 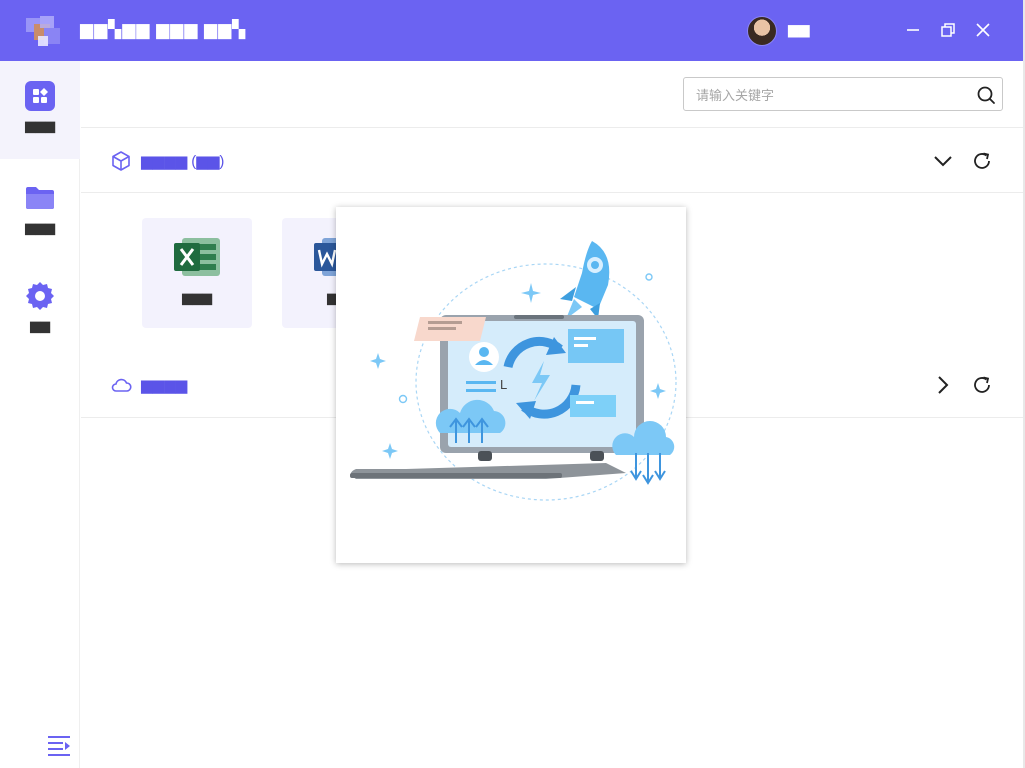 I want to click on section-title: ▆▆▆▆ (▆▆), so click(x=183, y=161).